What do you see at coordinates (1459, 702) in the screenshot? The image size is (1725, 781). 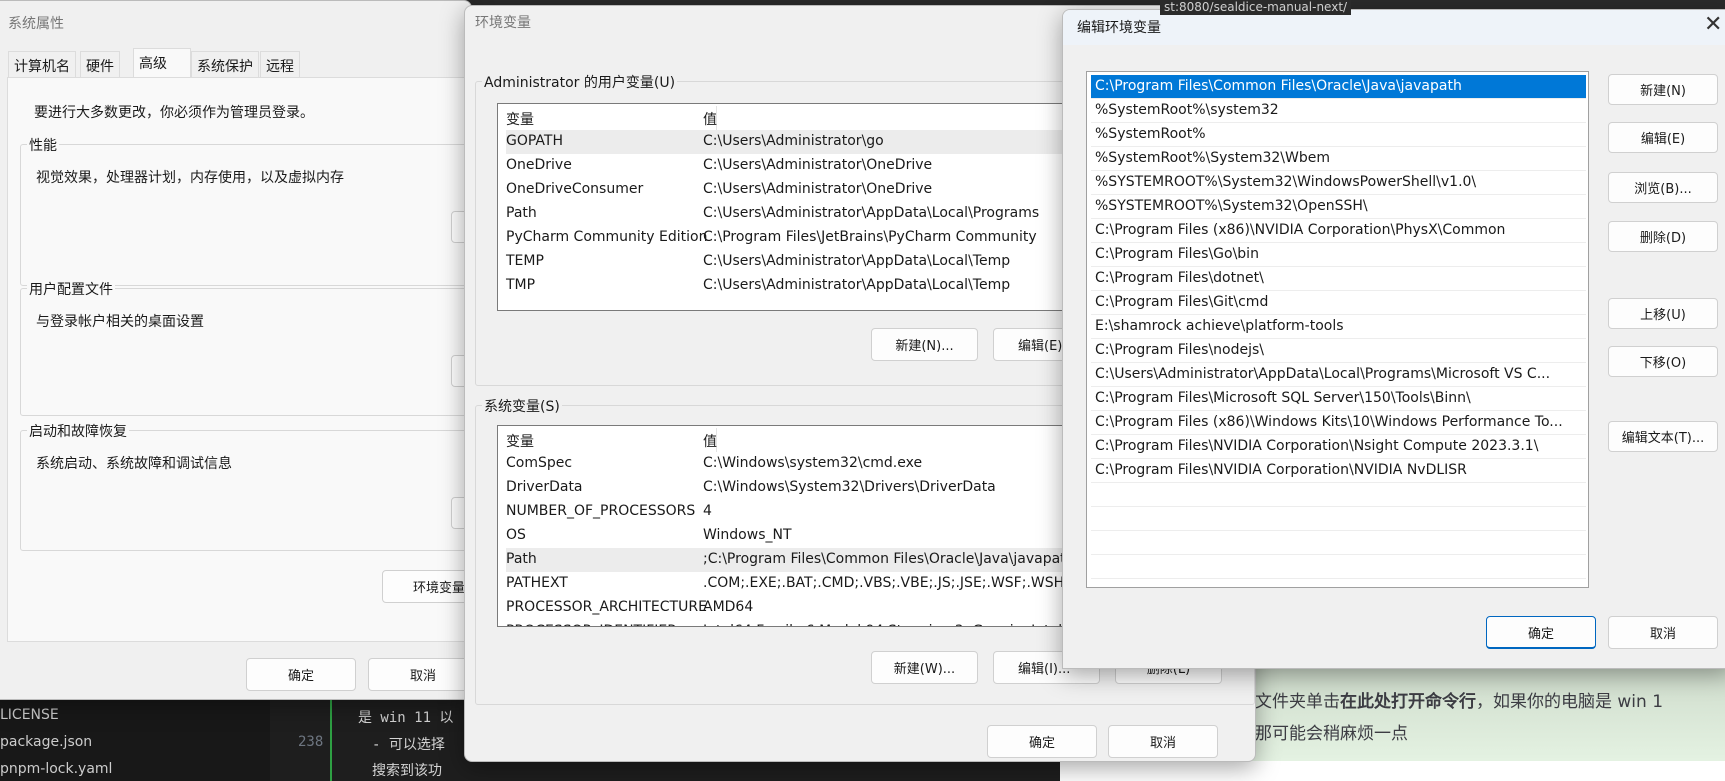 I see `doc-line: 文件夹单击在此处打开命令行，如果你的电脑是 win 1` at bounding box center [1459, 702].